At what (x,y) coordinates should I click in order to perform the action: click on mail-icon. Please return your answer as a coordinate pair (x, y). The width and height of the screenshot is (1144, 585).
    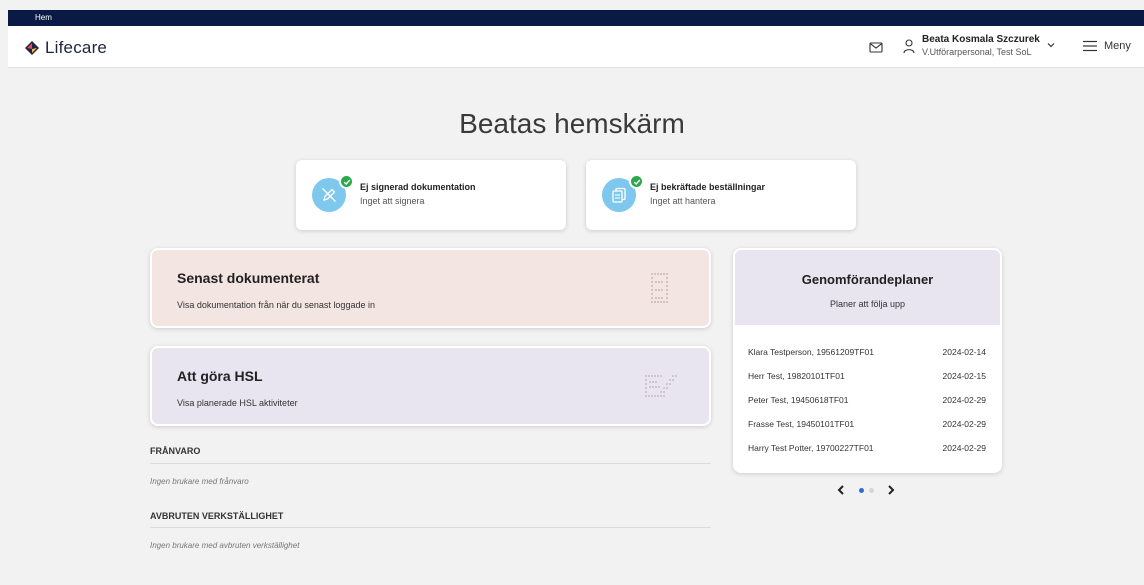
    Looking at the image, I should click on (876, 47).